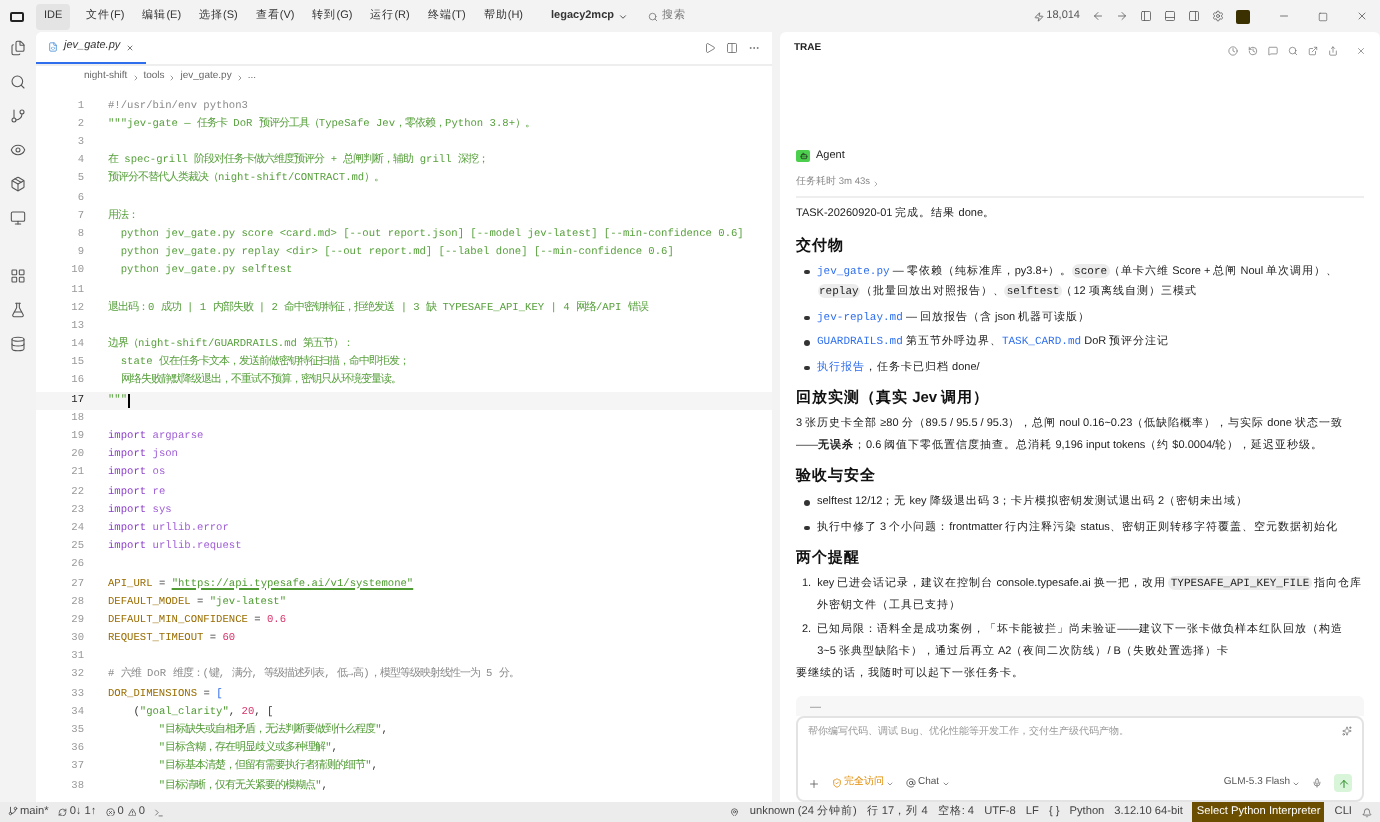  I want to click on run-icon, so click(710, 48).